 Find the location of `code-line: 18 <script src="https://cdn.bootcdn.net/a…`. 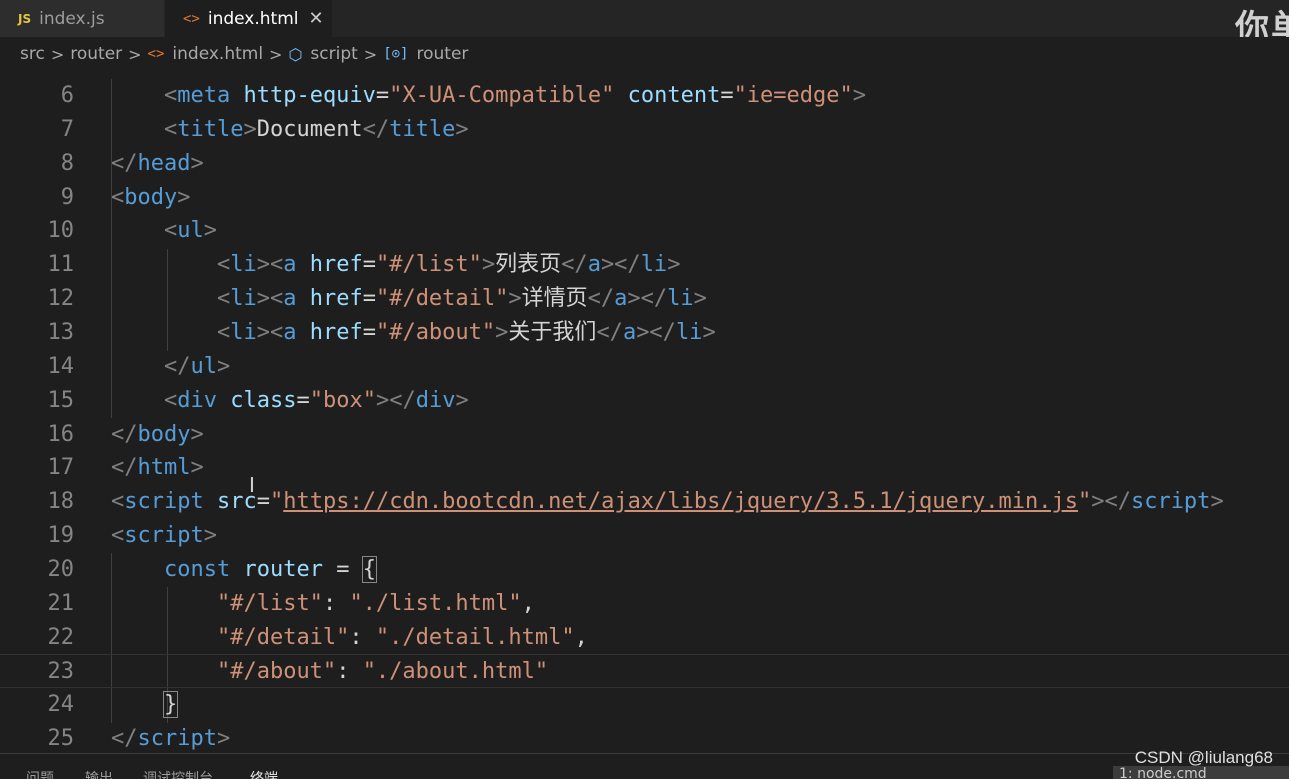

code-line: 18 <script src="https://cdn.bootcdn.net/a… is located at coordinates (644, 502).